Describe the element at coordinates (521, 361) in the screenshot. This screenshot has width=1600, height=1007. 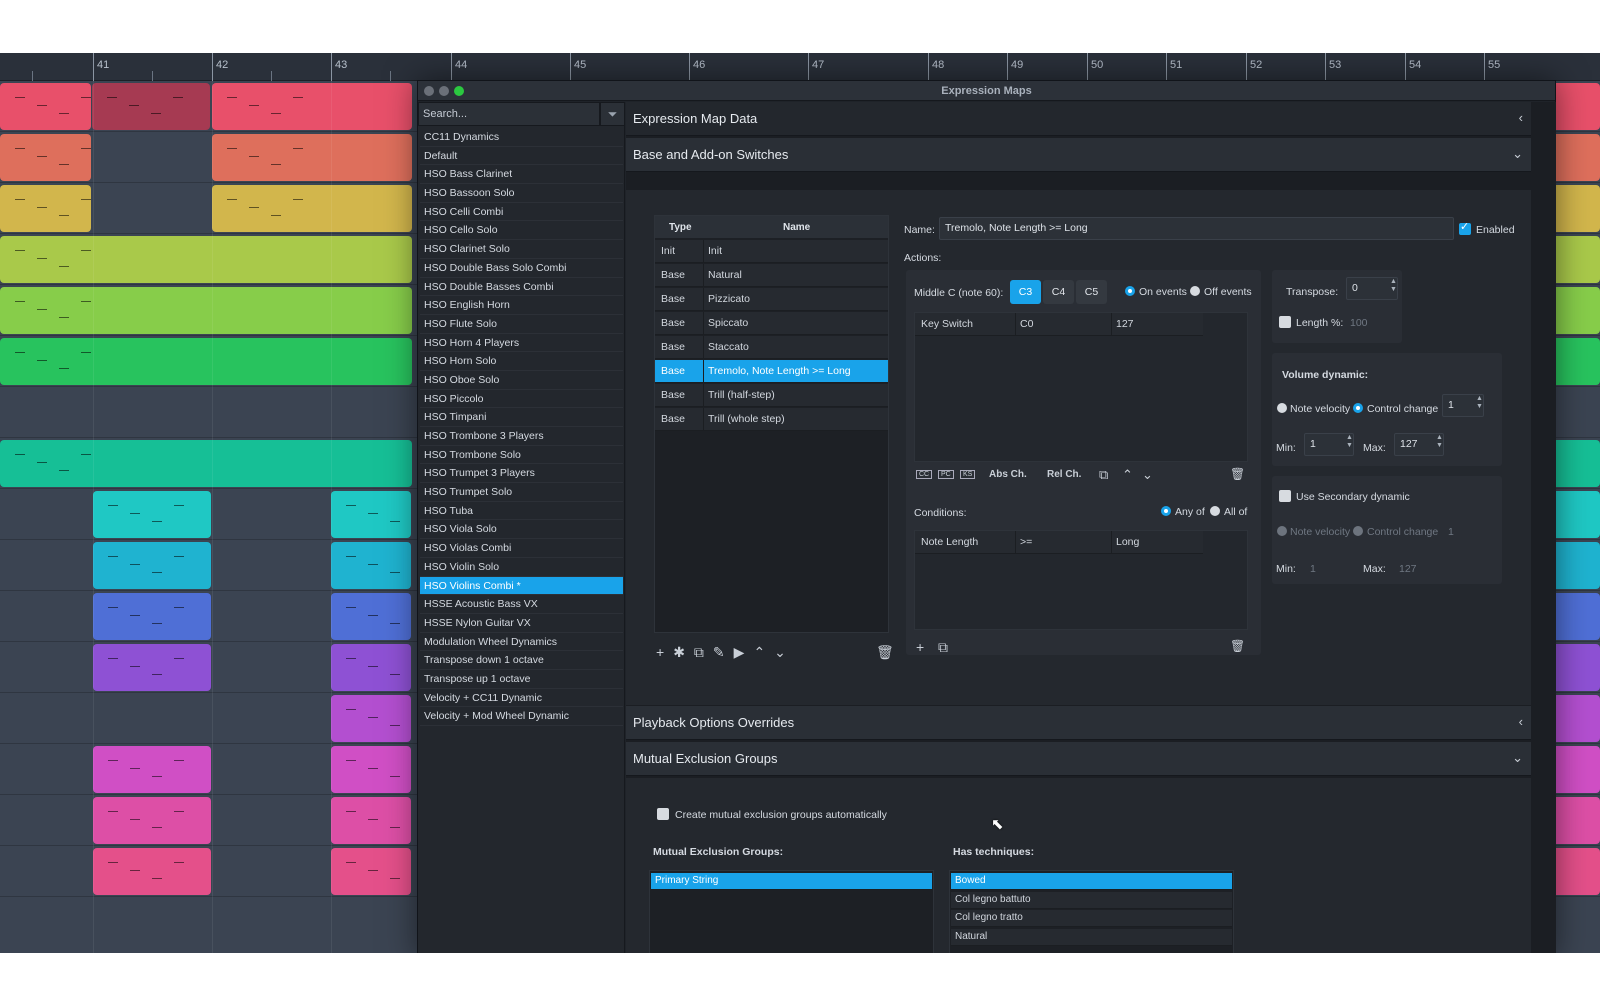
I see `list-item: HSO Horn Solo` at that location.